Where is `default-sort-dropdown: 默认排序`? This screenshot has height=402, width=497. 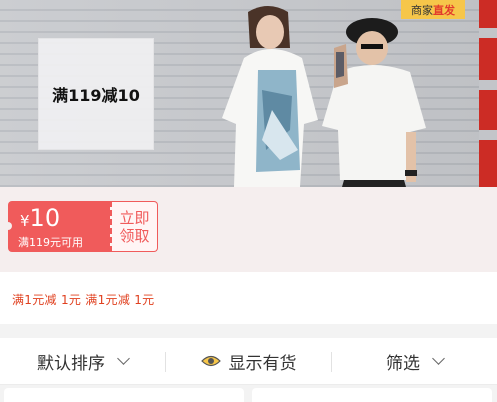 default-sort-dropdown: 默认排序 is located at coordinates (82, 361).